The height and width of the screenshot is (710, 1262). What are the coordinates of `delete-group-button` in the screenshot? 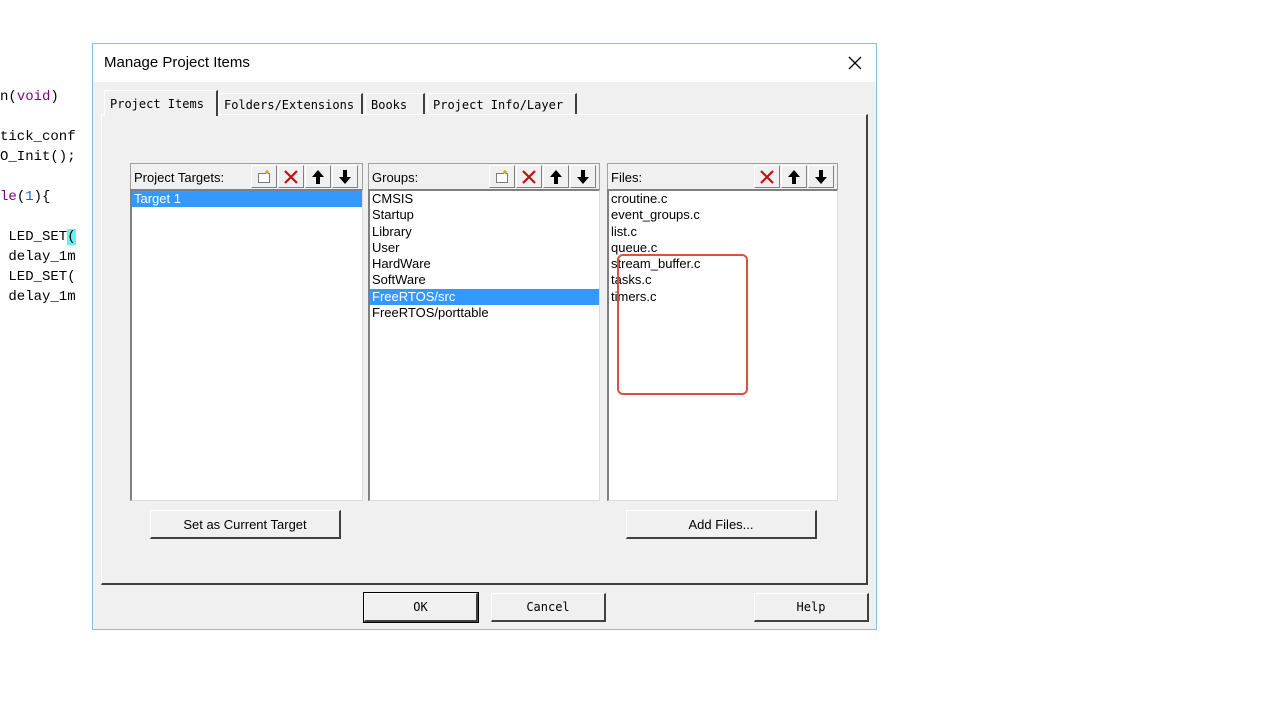 It's located at (529, 176).